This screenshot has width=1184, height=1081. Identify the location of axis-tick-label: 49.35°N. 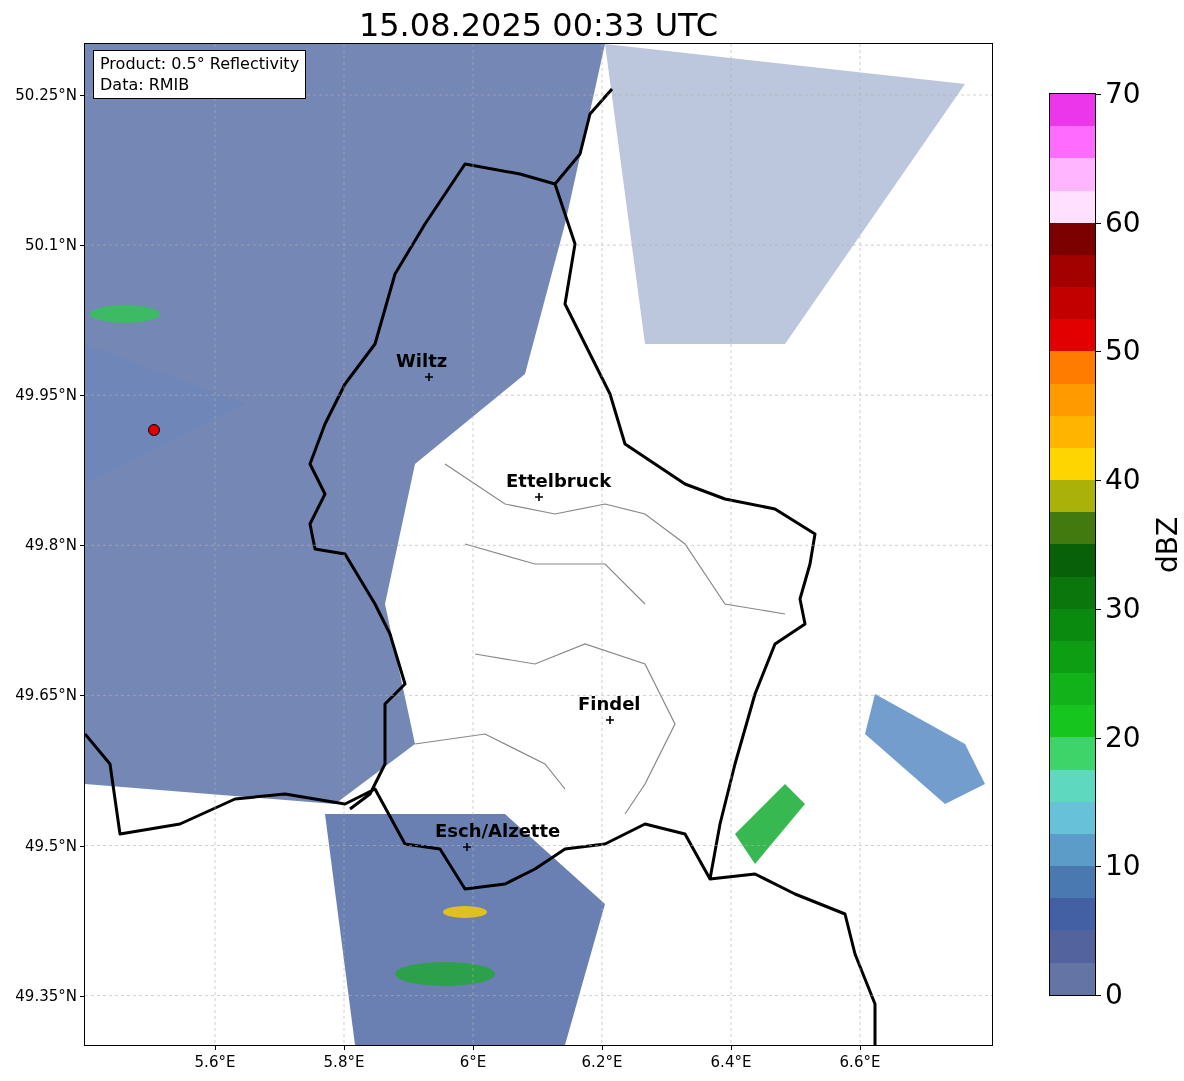
(46, 995).